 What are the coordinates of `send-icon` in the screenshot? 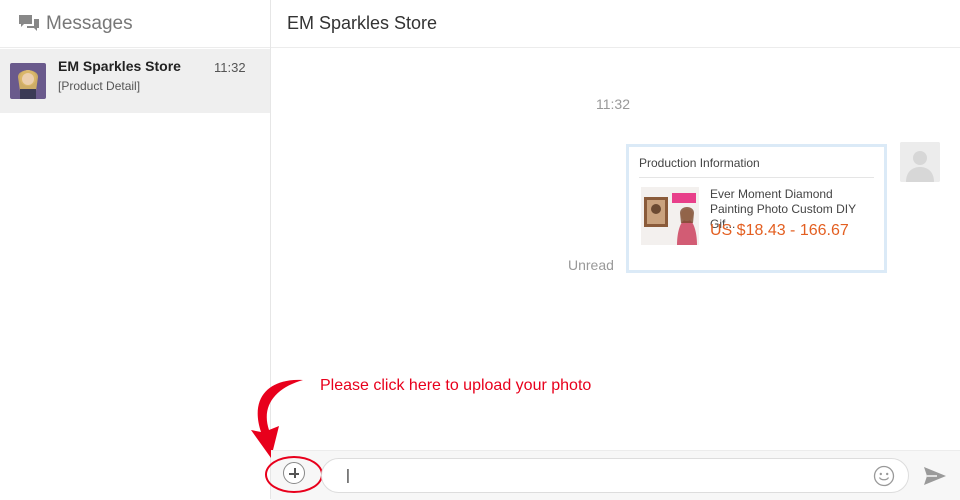 It's located at (935, 476).